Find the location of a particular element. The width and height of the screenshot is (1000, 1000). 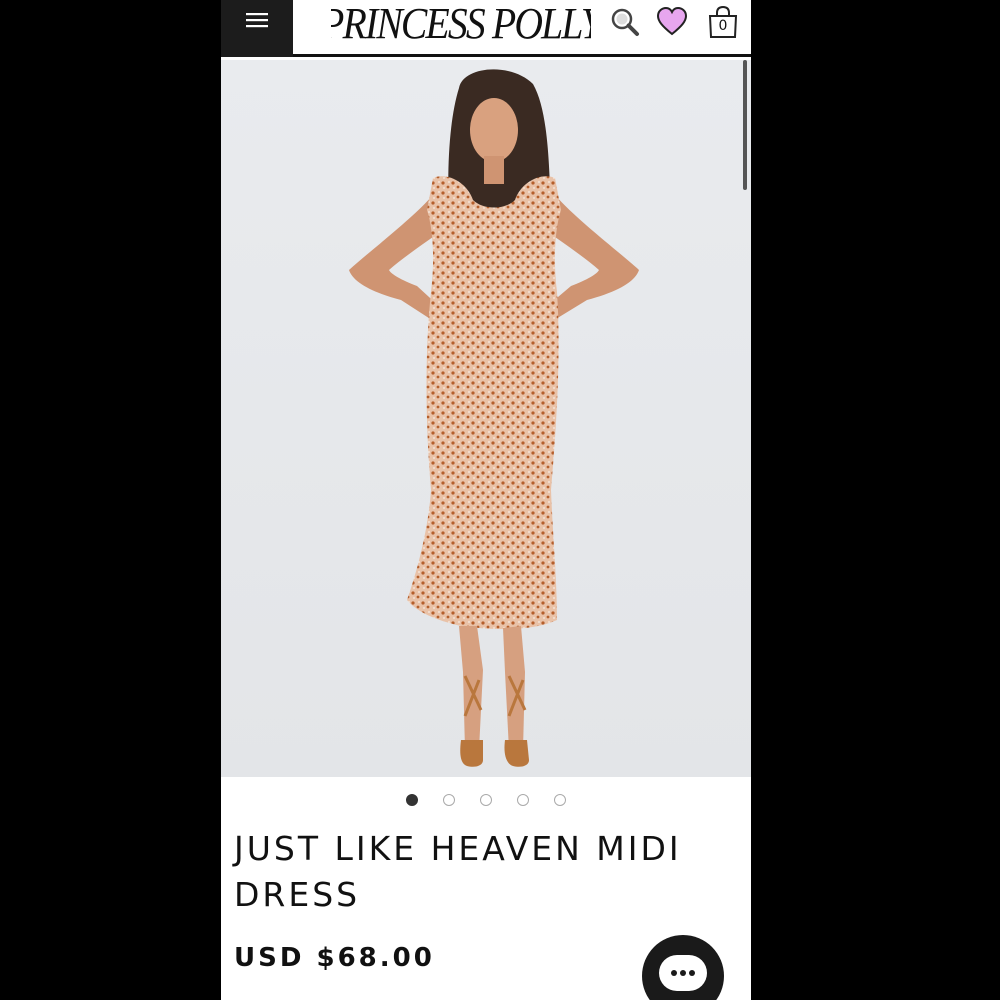

hamburger-icon is located at coordinates (257, 20).